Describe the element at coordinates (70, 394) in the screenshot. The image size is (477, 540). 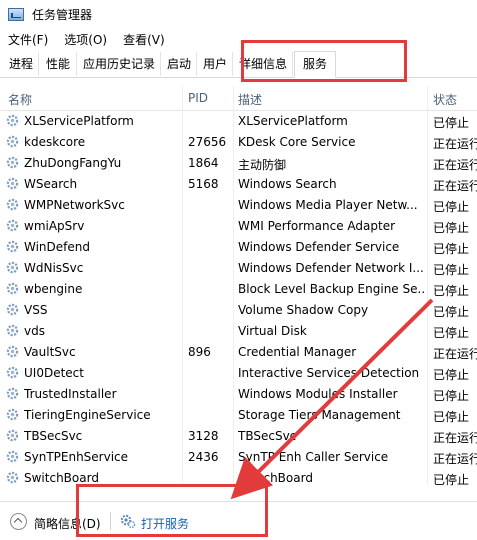
I see `service-name: TrustedInstaller` at that location.